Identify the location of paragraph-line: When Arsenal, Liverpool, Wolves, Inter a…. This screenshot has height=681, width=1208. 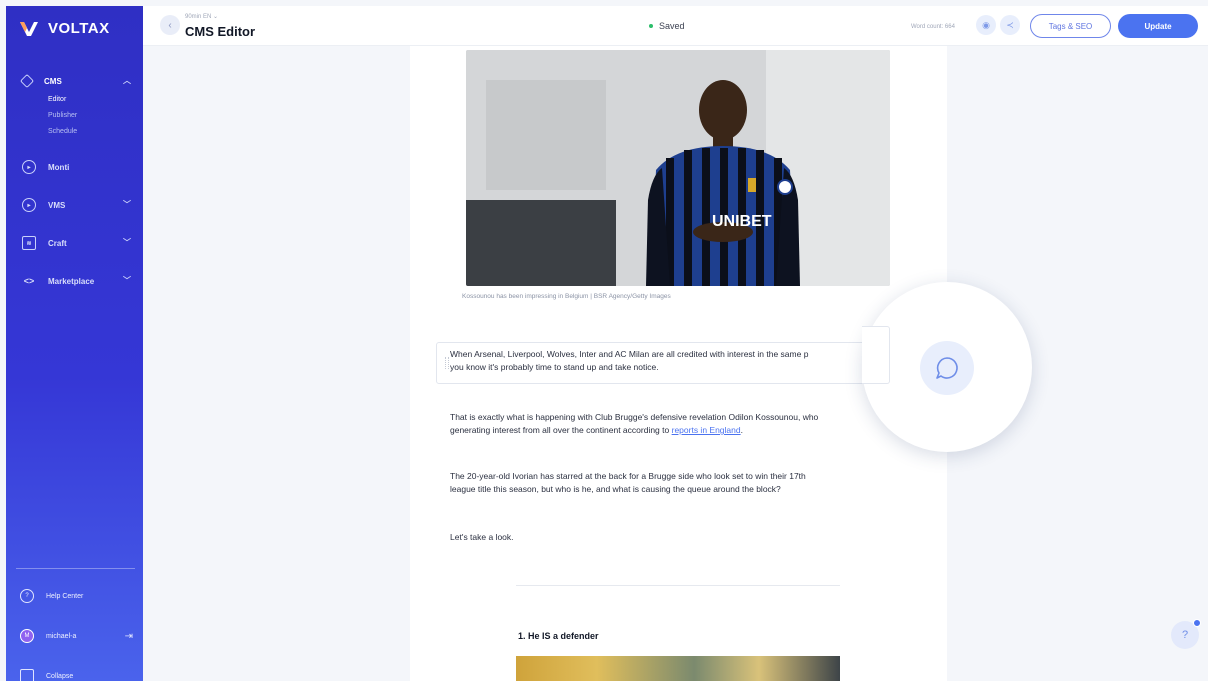
(629, 354).